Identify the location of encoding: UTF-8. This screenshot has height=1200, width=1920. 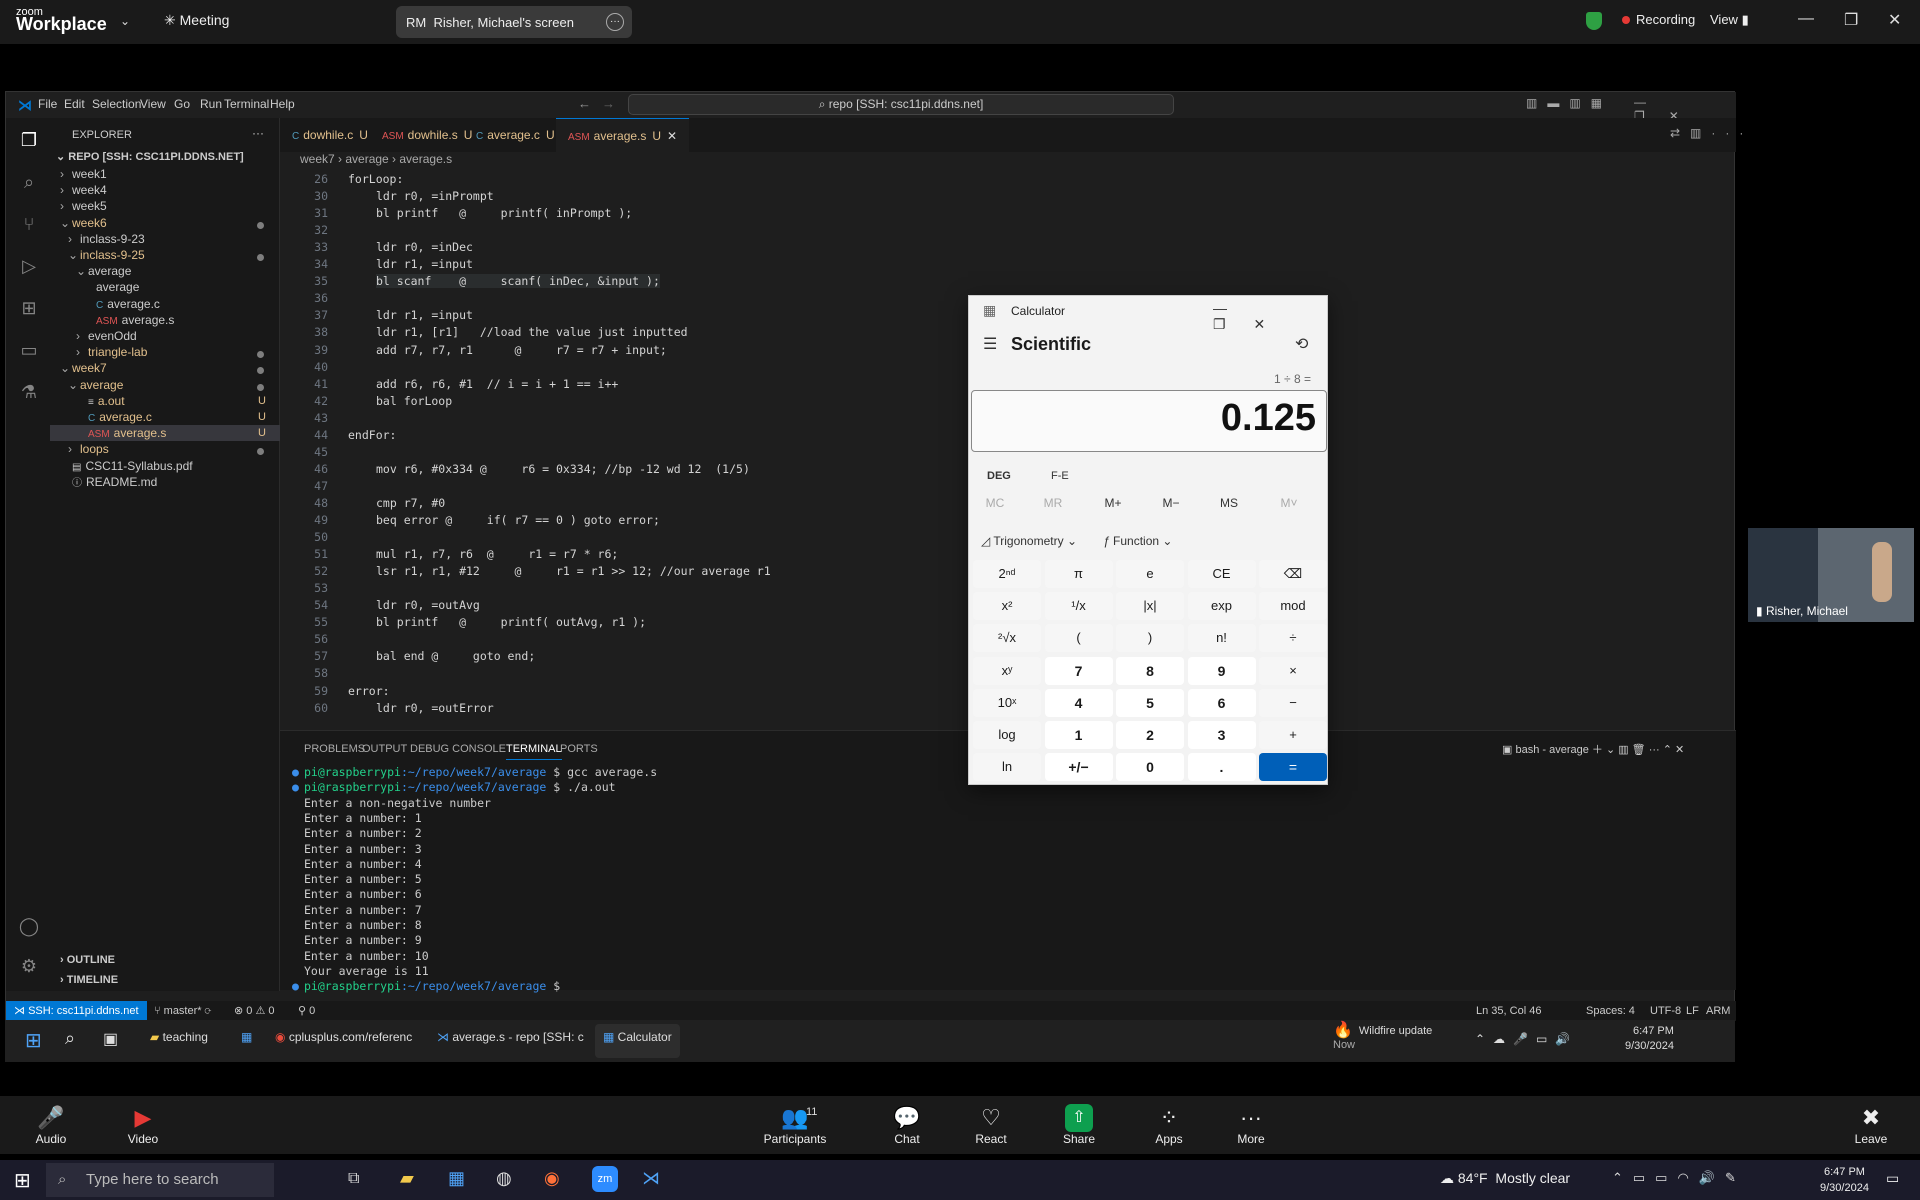
(1665, 1011).